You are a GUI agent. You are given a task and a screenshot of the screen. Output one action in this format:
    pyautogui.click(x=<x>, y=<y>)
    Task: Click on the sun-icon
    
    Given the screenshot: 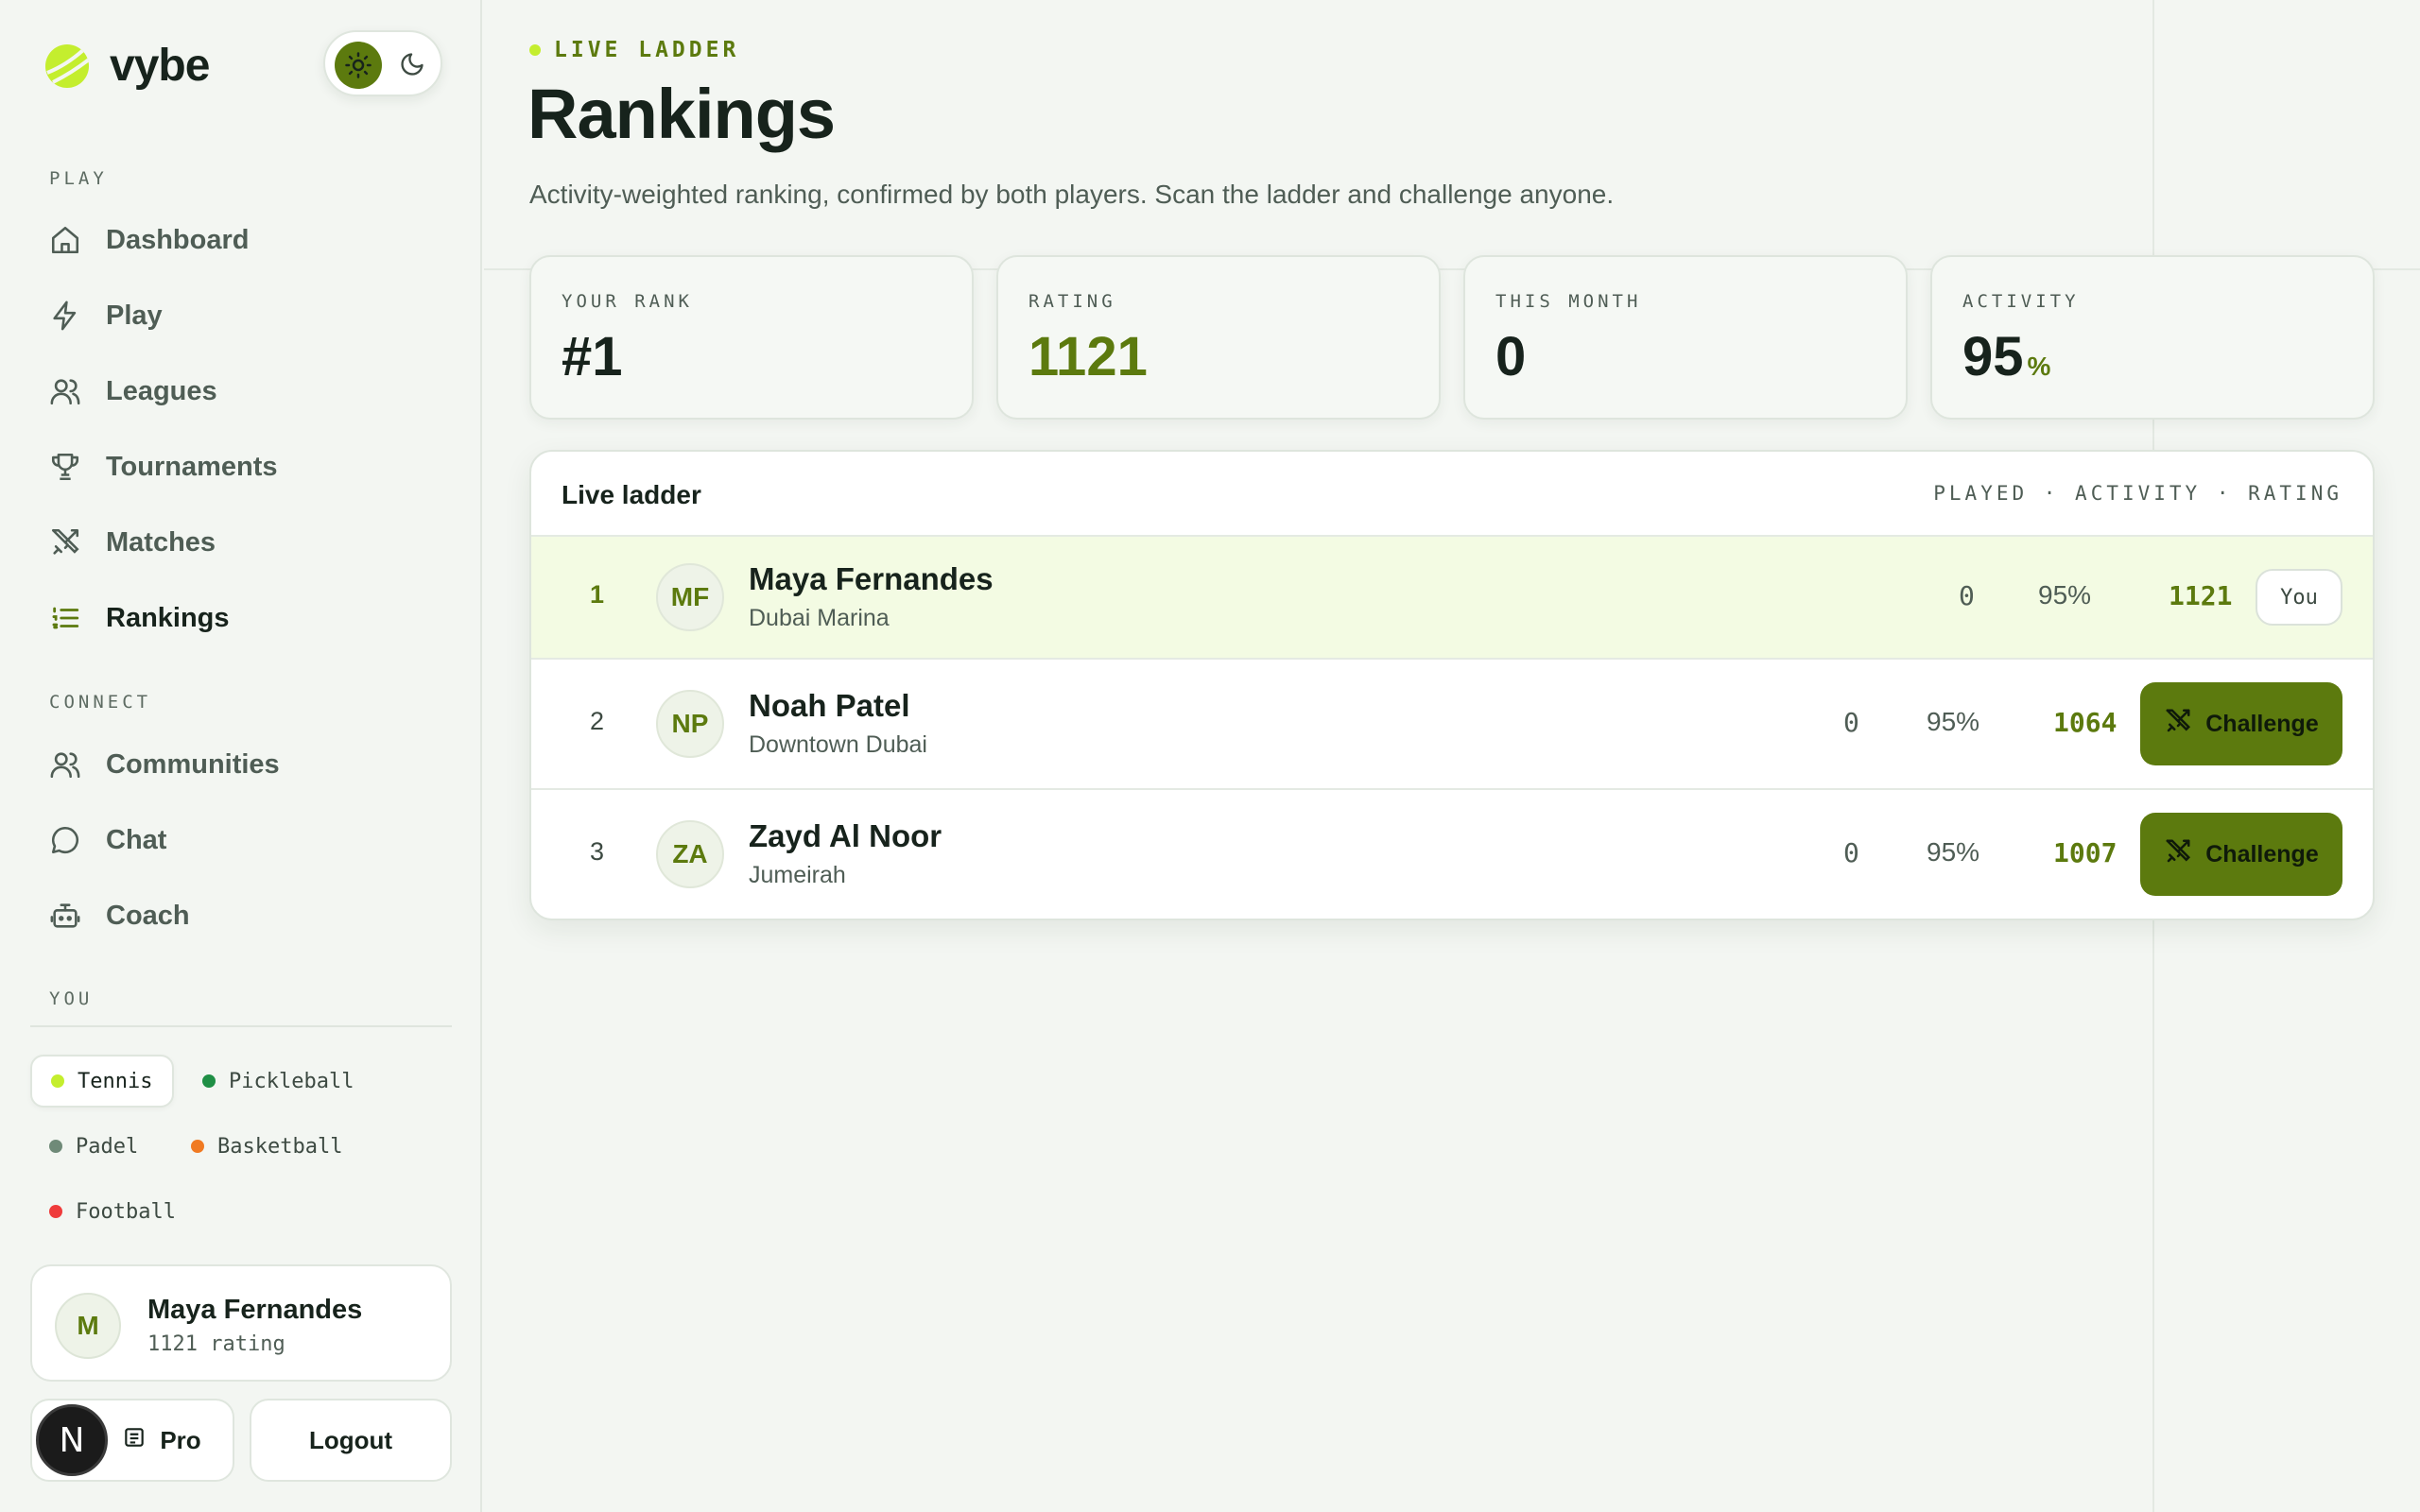 What is the action you would take?
    pyautogui.click(x=358, y=65)
    